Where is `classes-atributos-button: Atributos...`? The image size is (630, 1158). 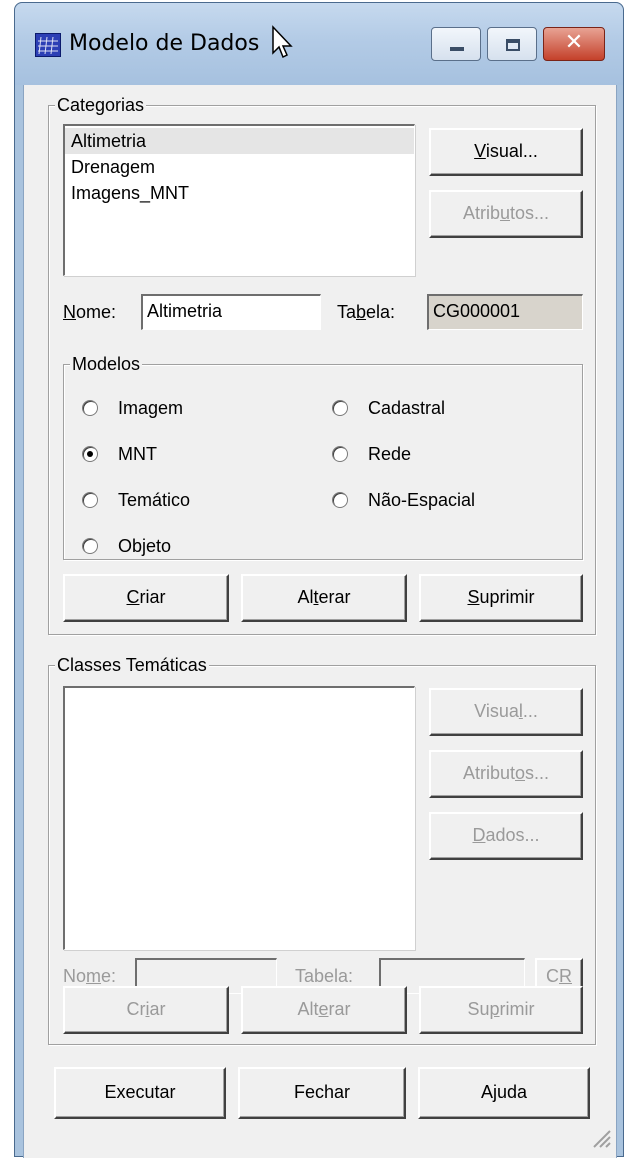 classes-atributos-button: Atributos... is located at coordinates (506, 774).